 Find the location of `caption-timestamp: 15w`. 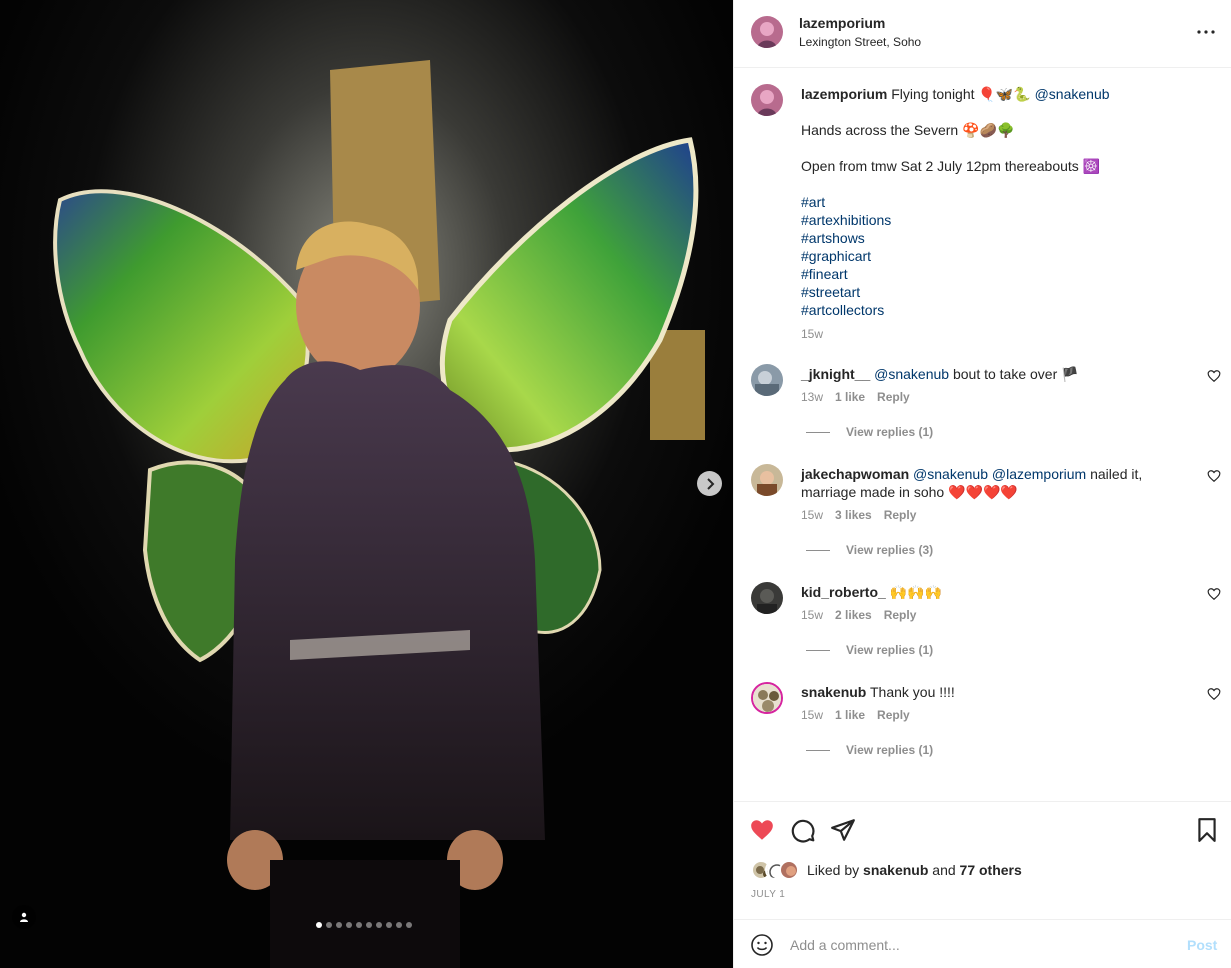

caption-timestamp: 15w is located at coordinates (1006, 334).